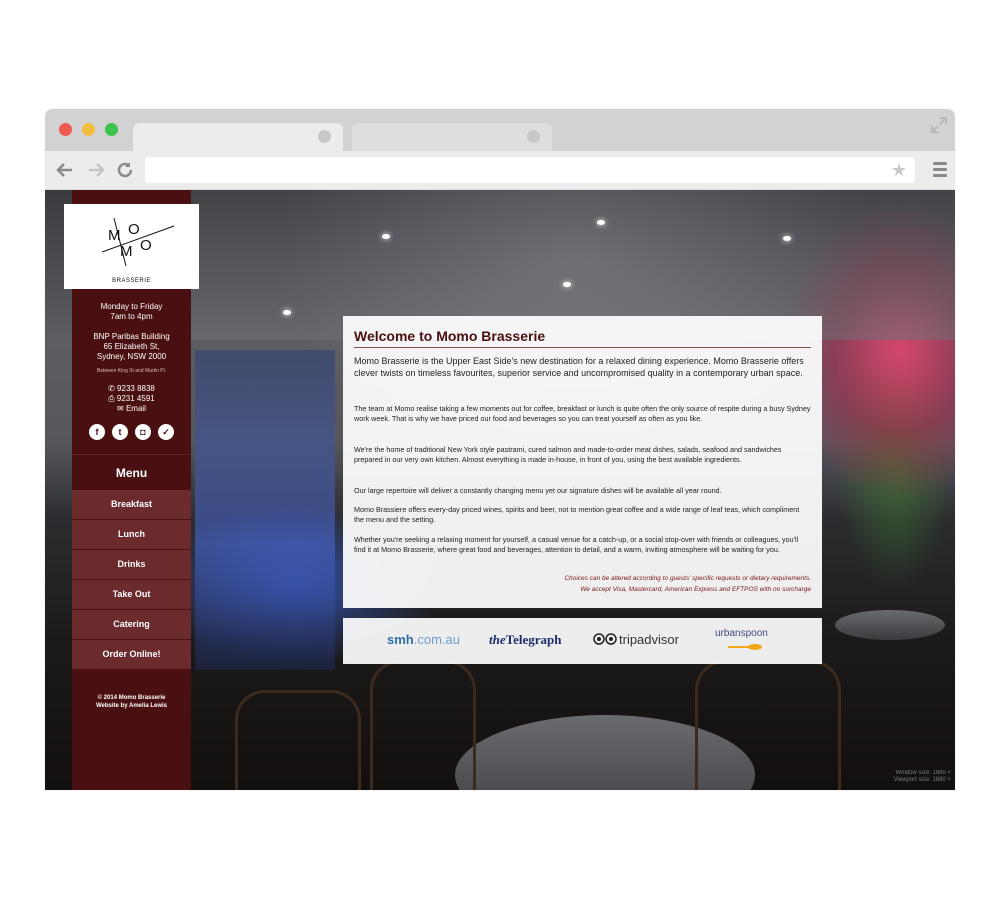 The image size is (1000, 900). What do you see at coordinates (497, 639) in the screenshot?
I see `telegraph-logo-the: the` at bounding box center [497, 639].